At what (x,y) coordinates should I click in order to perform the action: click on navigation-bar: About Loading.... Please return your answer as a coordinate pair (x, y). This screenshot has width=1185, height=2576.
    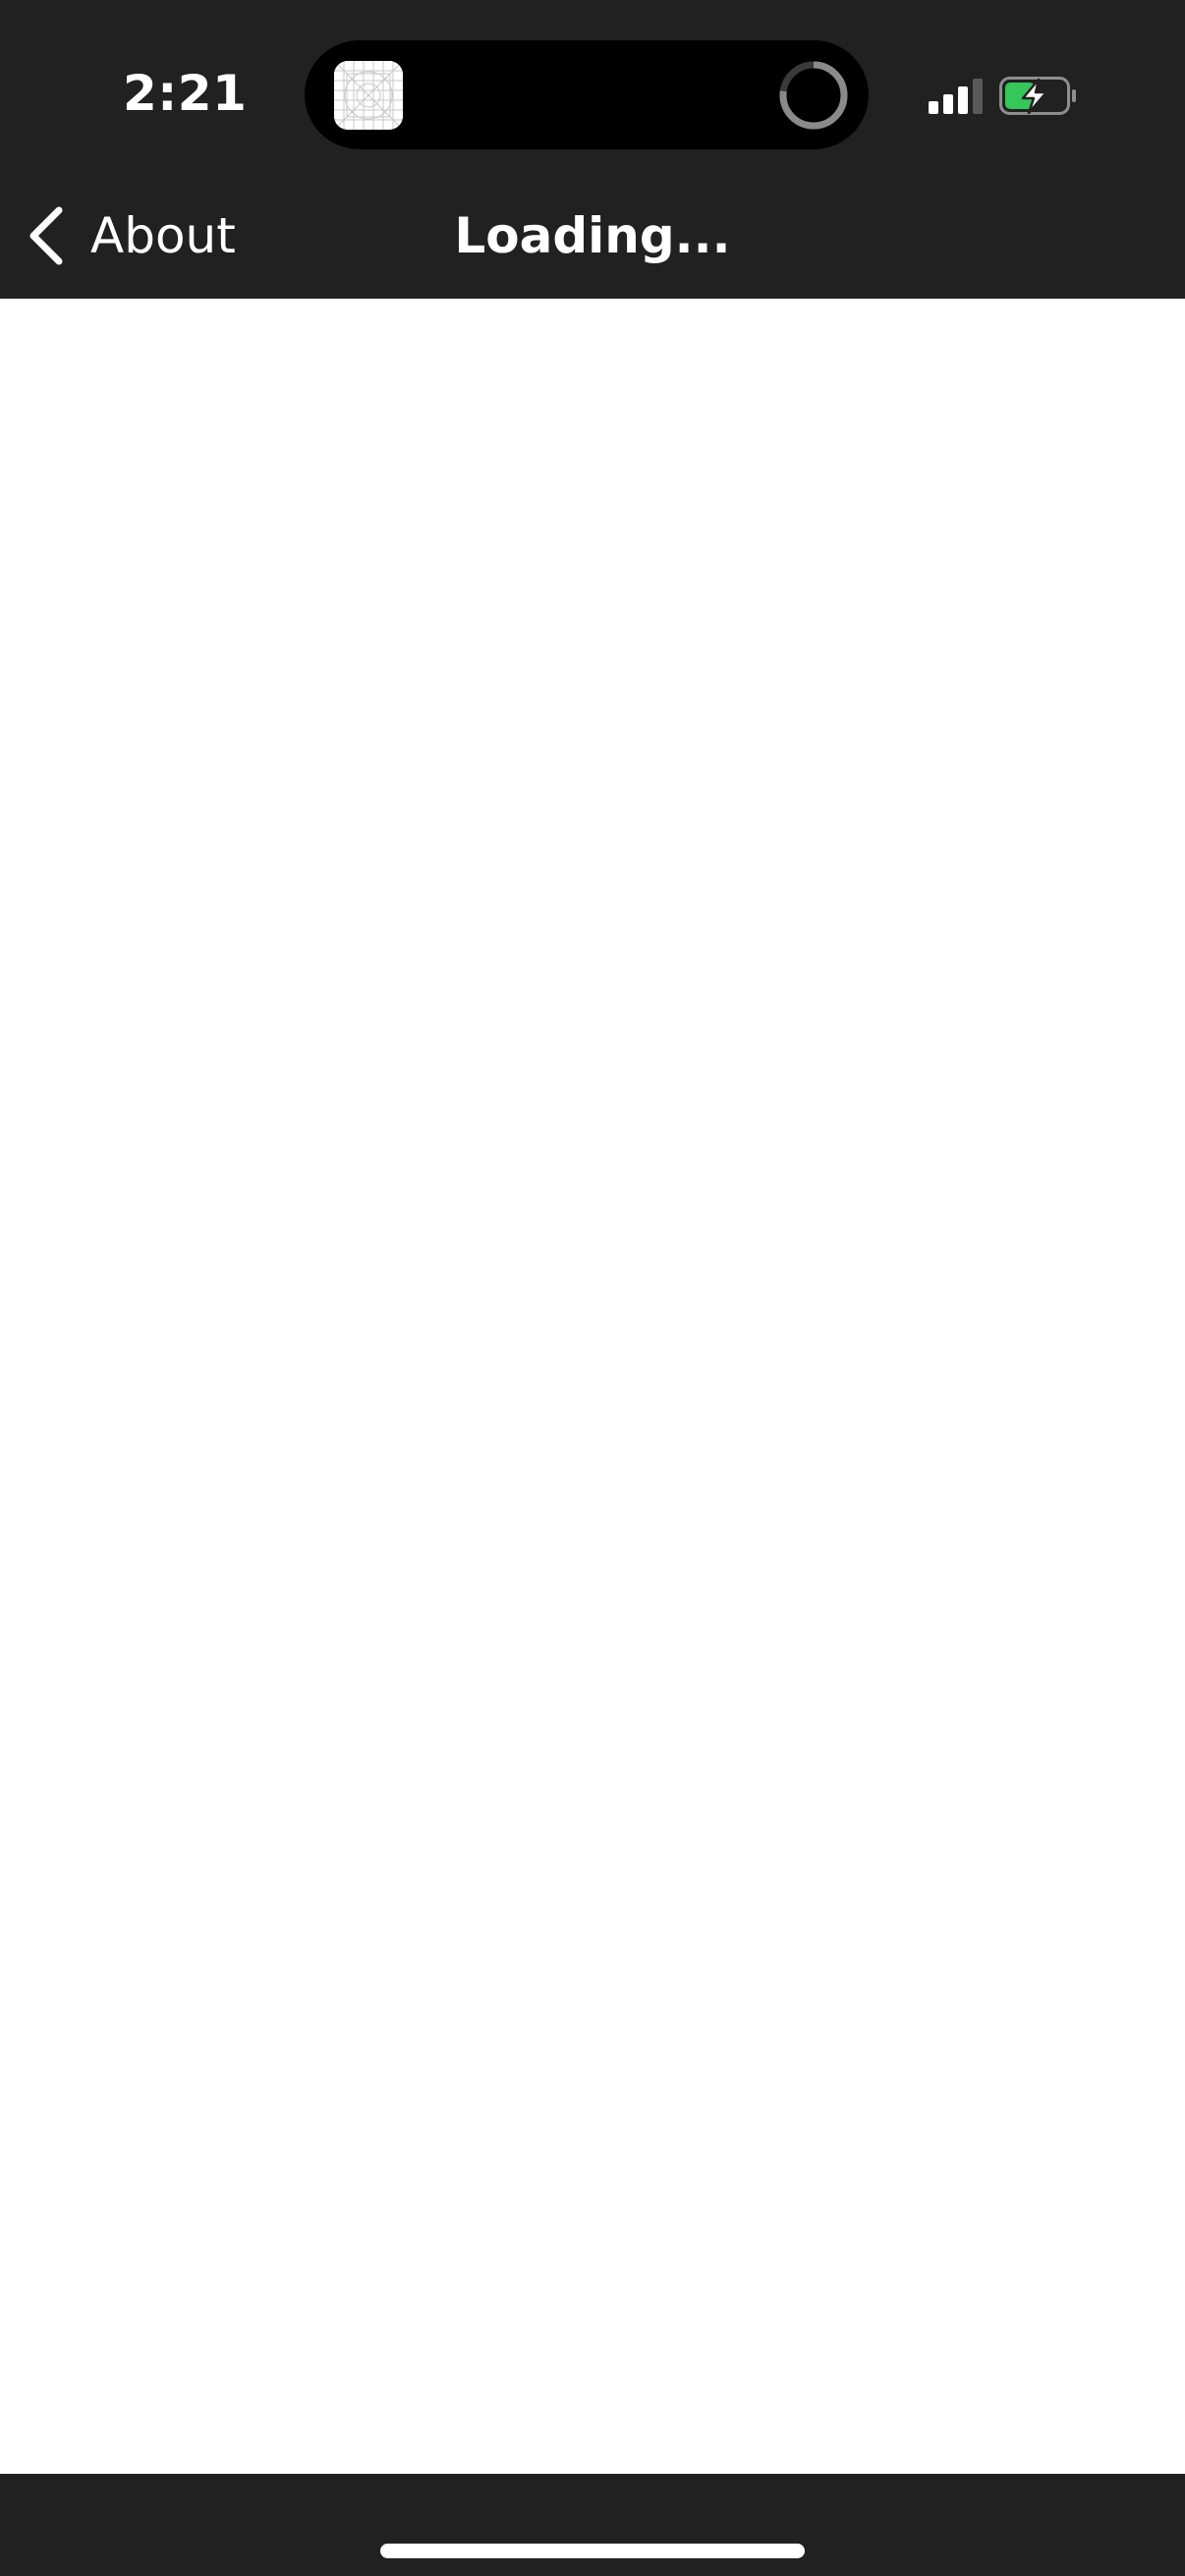
    Looking at the image, I should click on (592, 238).